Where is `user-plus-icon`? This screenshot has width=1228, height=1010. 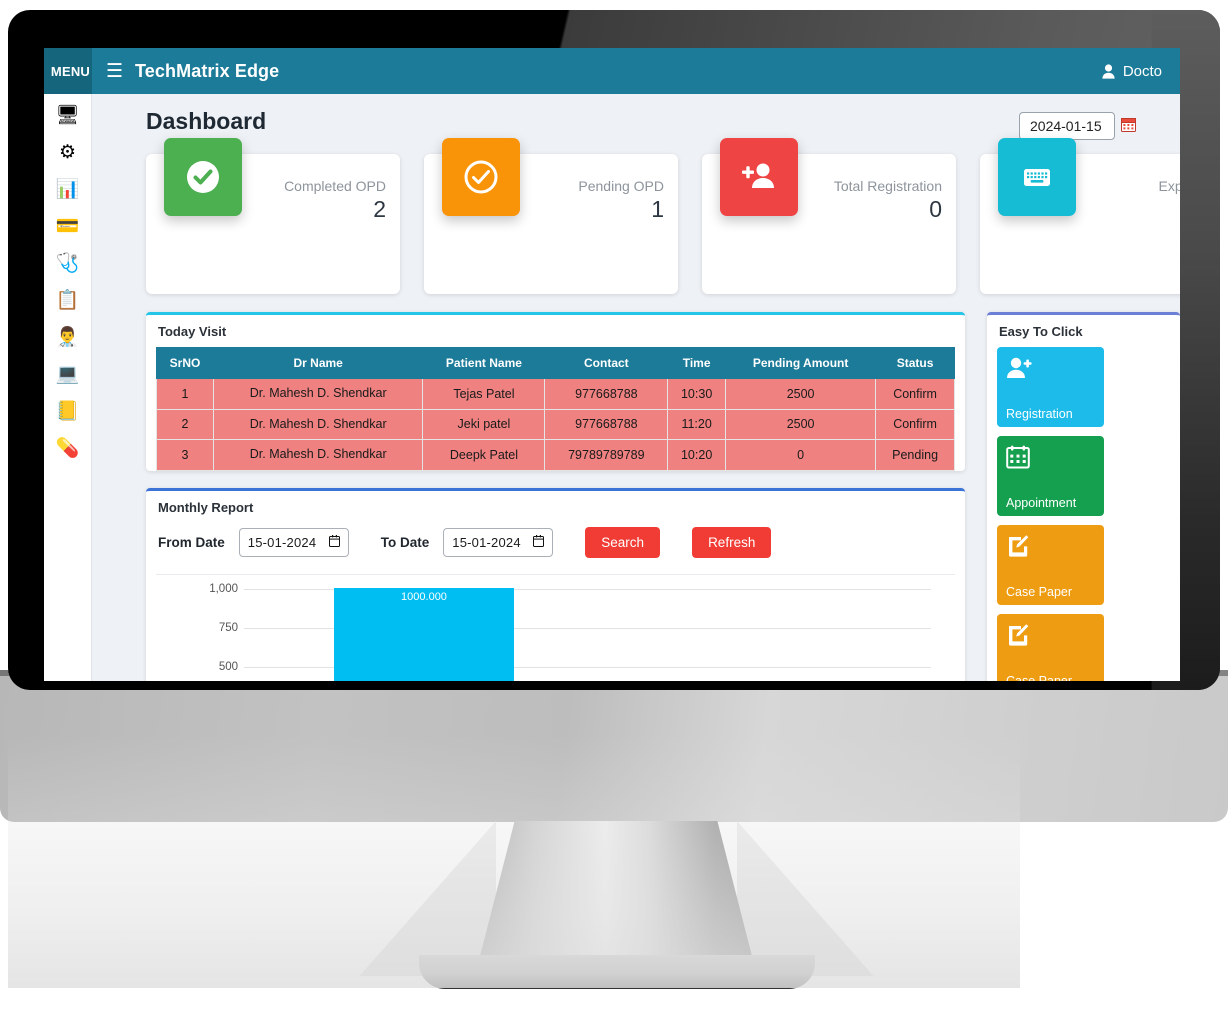 user-plus-icon is located at coordinates (758, 175).